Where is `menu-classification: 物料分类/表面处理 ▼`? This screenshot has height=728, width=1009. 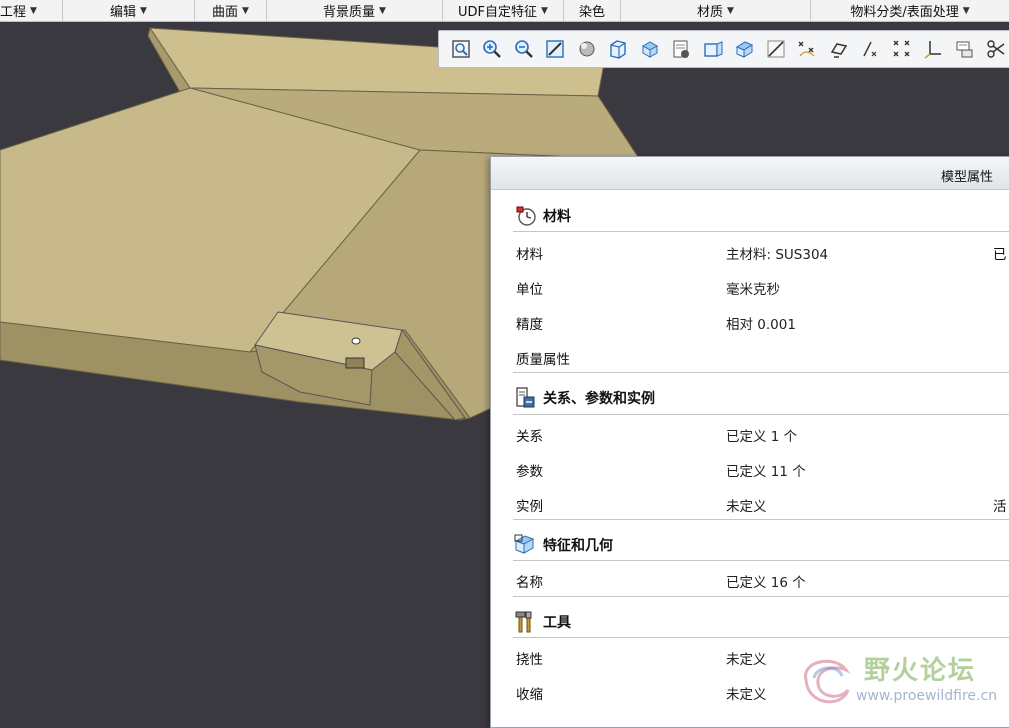 menu-classification: 物料分类/表面处理 ▼ is located at coordinates (910, 10).